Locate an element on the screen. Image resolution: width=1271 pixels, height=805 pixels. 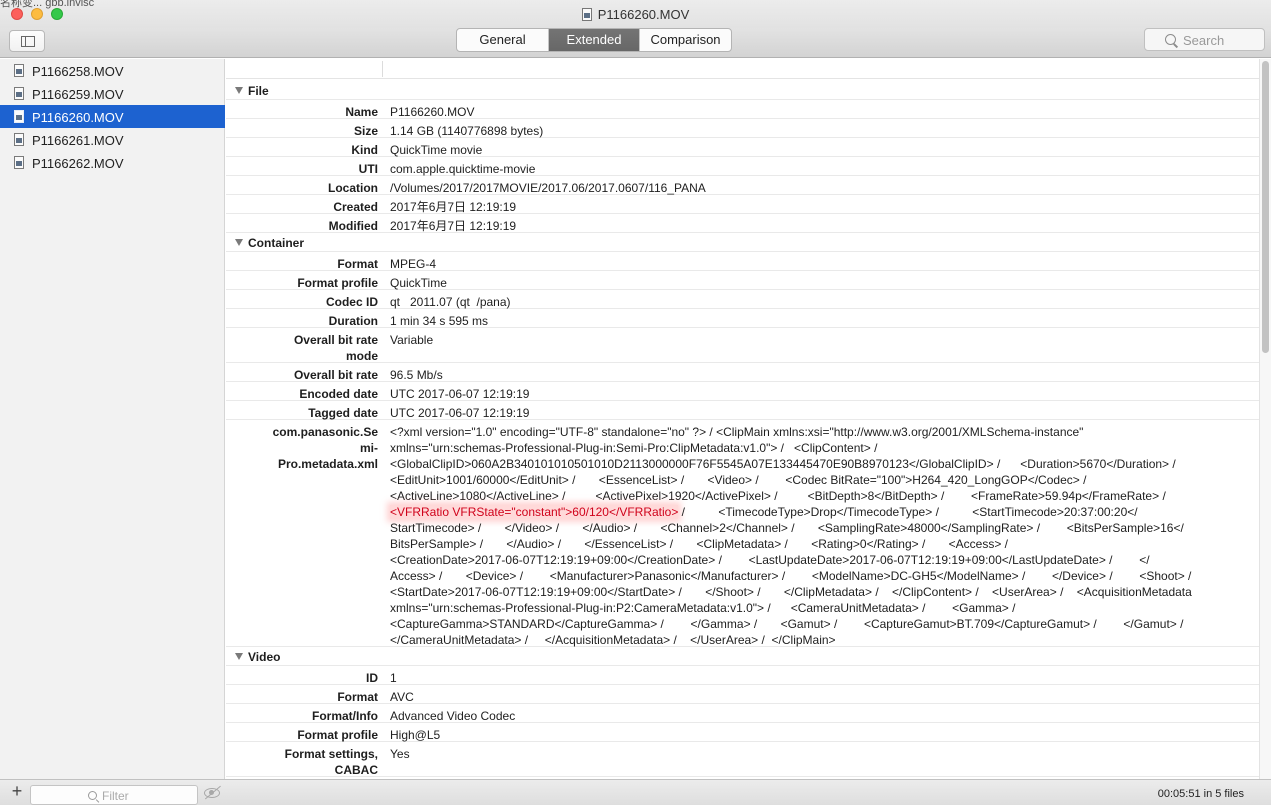
detail-value: Advanced Video Codec is located at coordinates (453, 716).